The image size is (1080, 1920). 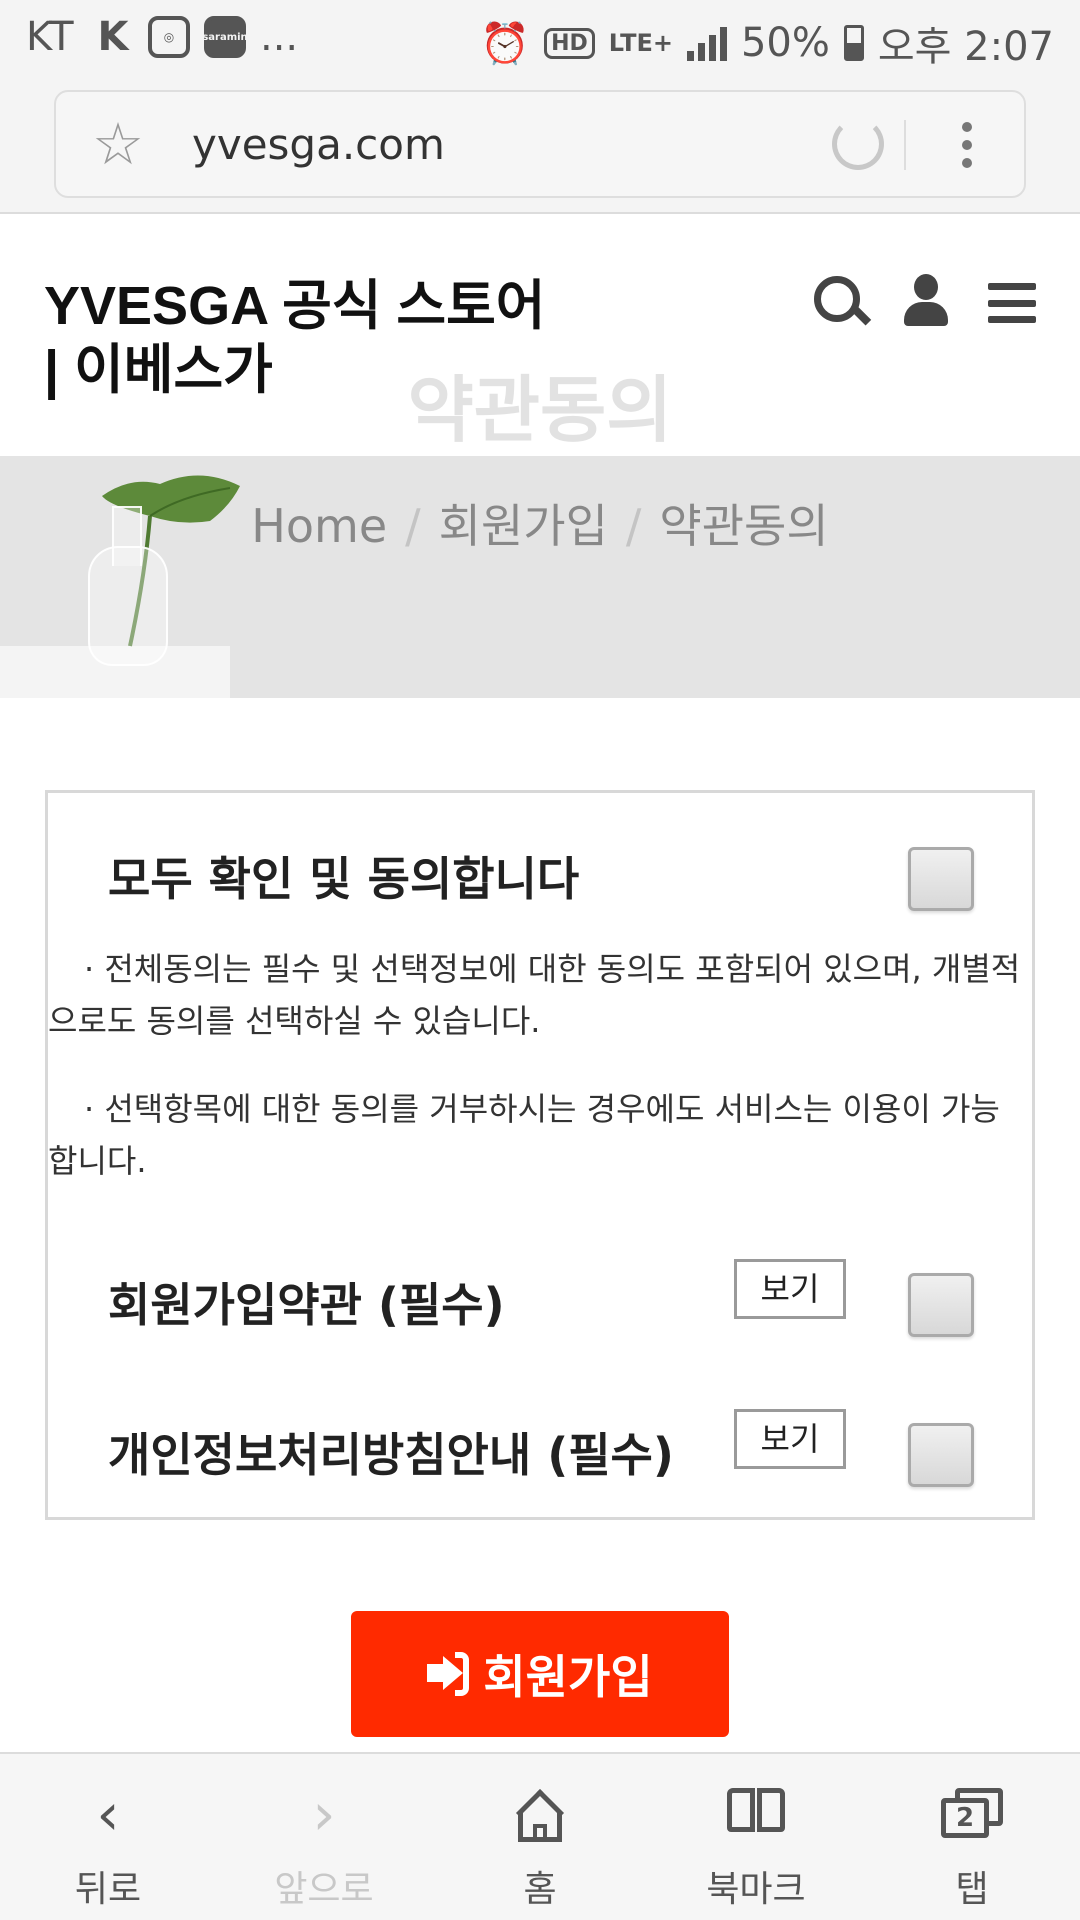 I want to click on battery-icon, so click(x=853, y=43).